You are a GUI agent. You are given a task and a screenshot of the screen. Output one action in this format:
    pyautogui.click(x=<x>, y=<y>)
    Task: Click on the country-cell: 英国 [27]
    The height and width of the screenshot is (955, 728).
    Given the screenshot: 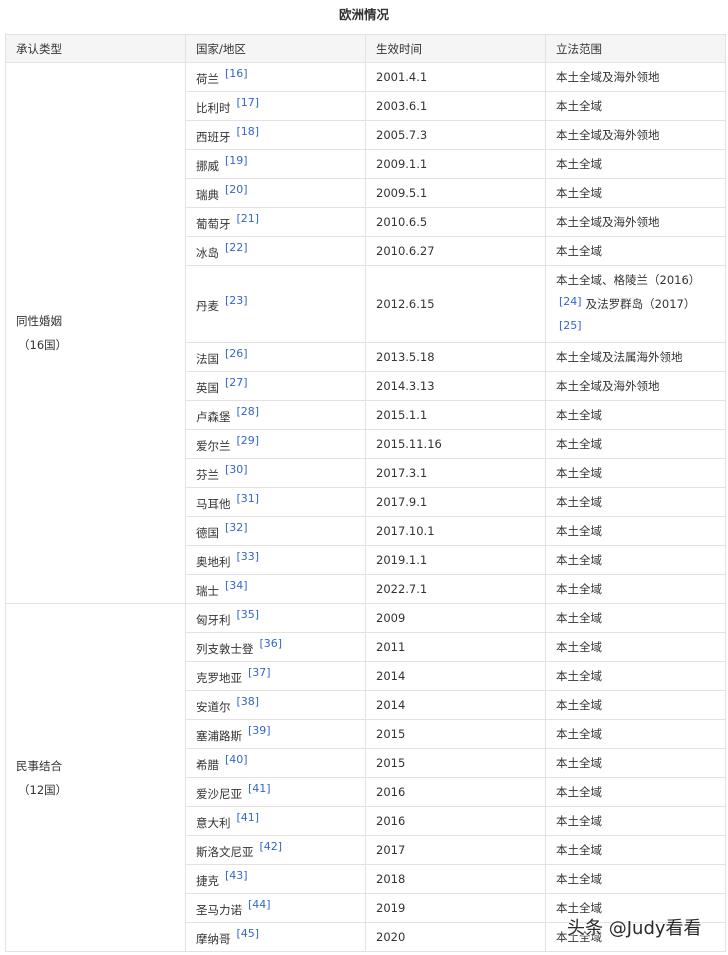 What is the action you would take?
    pyautogui.click(x=275, y=386)
    